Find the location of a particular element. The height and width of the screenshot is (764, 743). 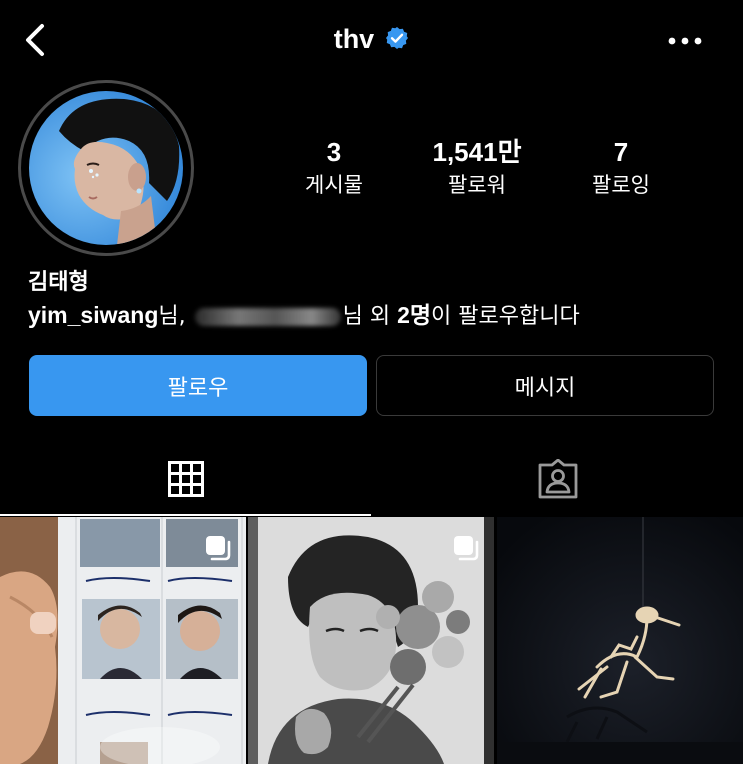

stat-following: 7 팔로잉 is located at coordinates (621, 169).